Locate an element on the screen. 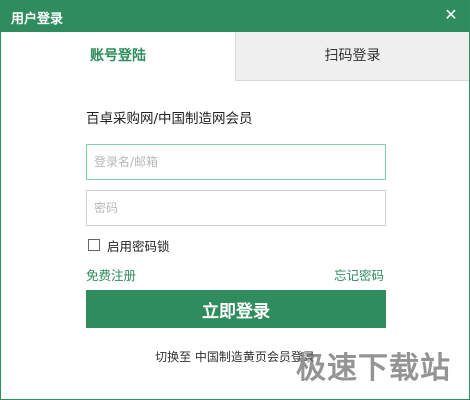 The height and width of the screenshot is (400, 470). site-watermark: 极速下载站 is located at coordinates (373, 368).